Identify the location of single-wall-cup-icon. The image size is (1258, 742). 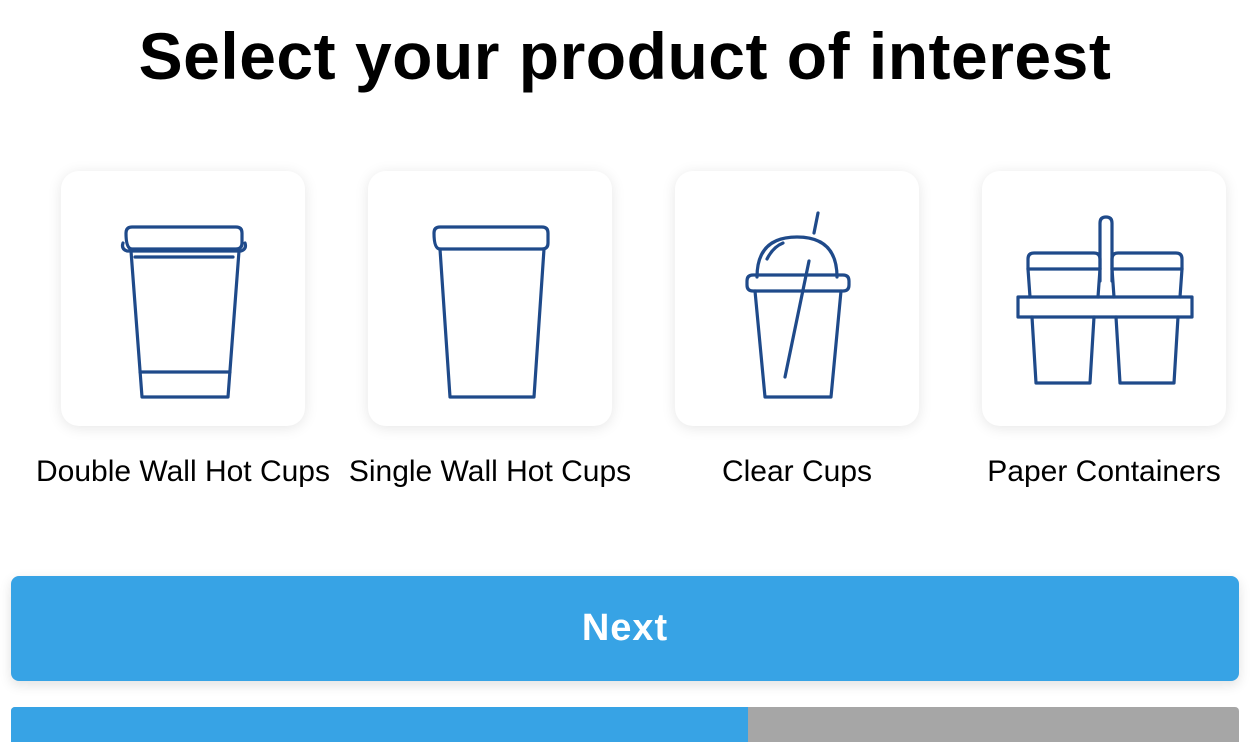
(491, 311).